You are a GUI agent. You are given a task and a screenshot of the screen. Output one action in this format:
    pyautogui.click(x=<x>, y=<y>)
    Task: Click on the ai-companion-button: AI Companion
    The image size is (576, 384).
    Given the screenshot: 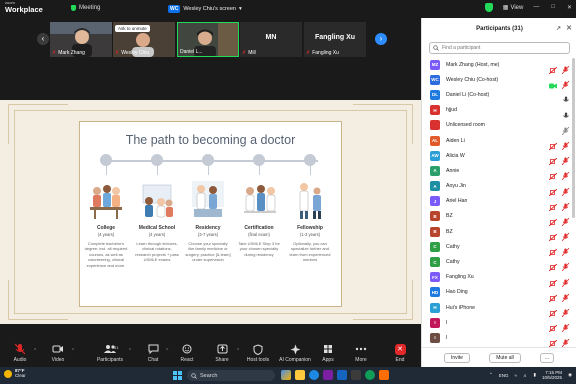 What is the action you would take?
    pyautogui.click(x=295, y=353)
    